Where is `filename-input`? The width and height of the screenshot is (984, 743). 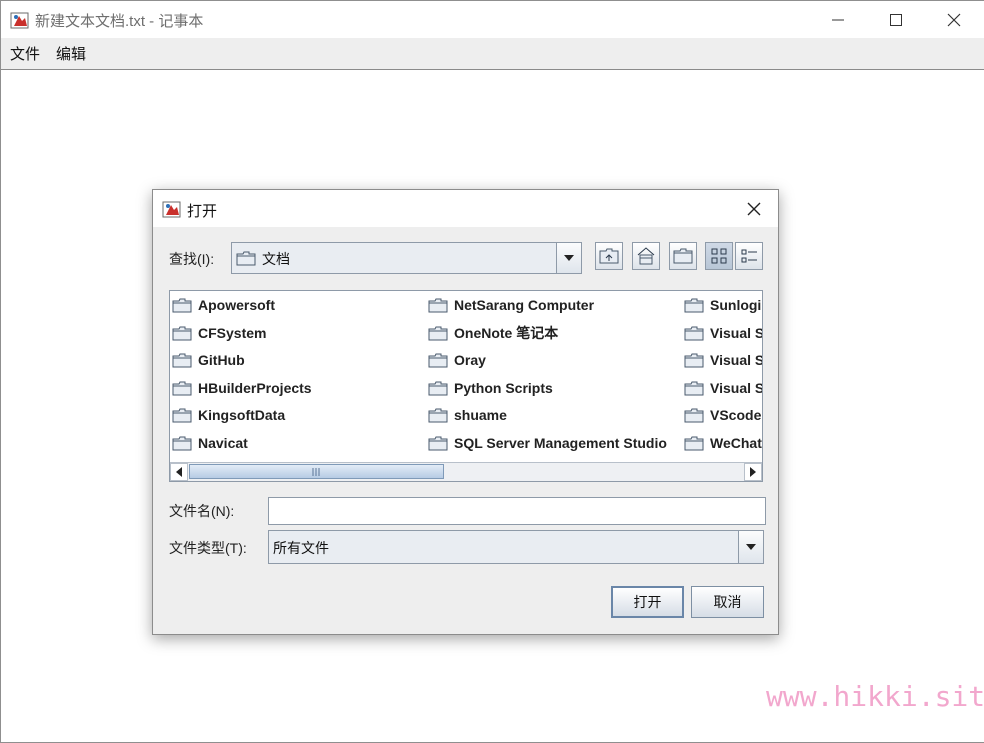
filename-input is located at coordinates (517, 511).